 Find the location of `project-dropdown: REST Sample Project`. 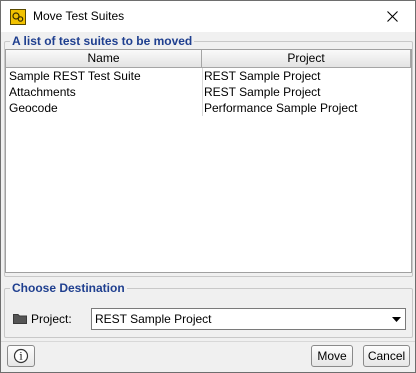

project-dropdown: REST Sample Project is located at coordinates (248, 319).